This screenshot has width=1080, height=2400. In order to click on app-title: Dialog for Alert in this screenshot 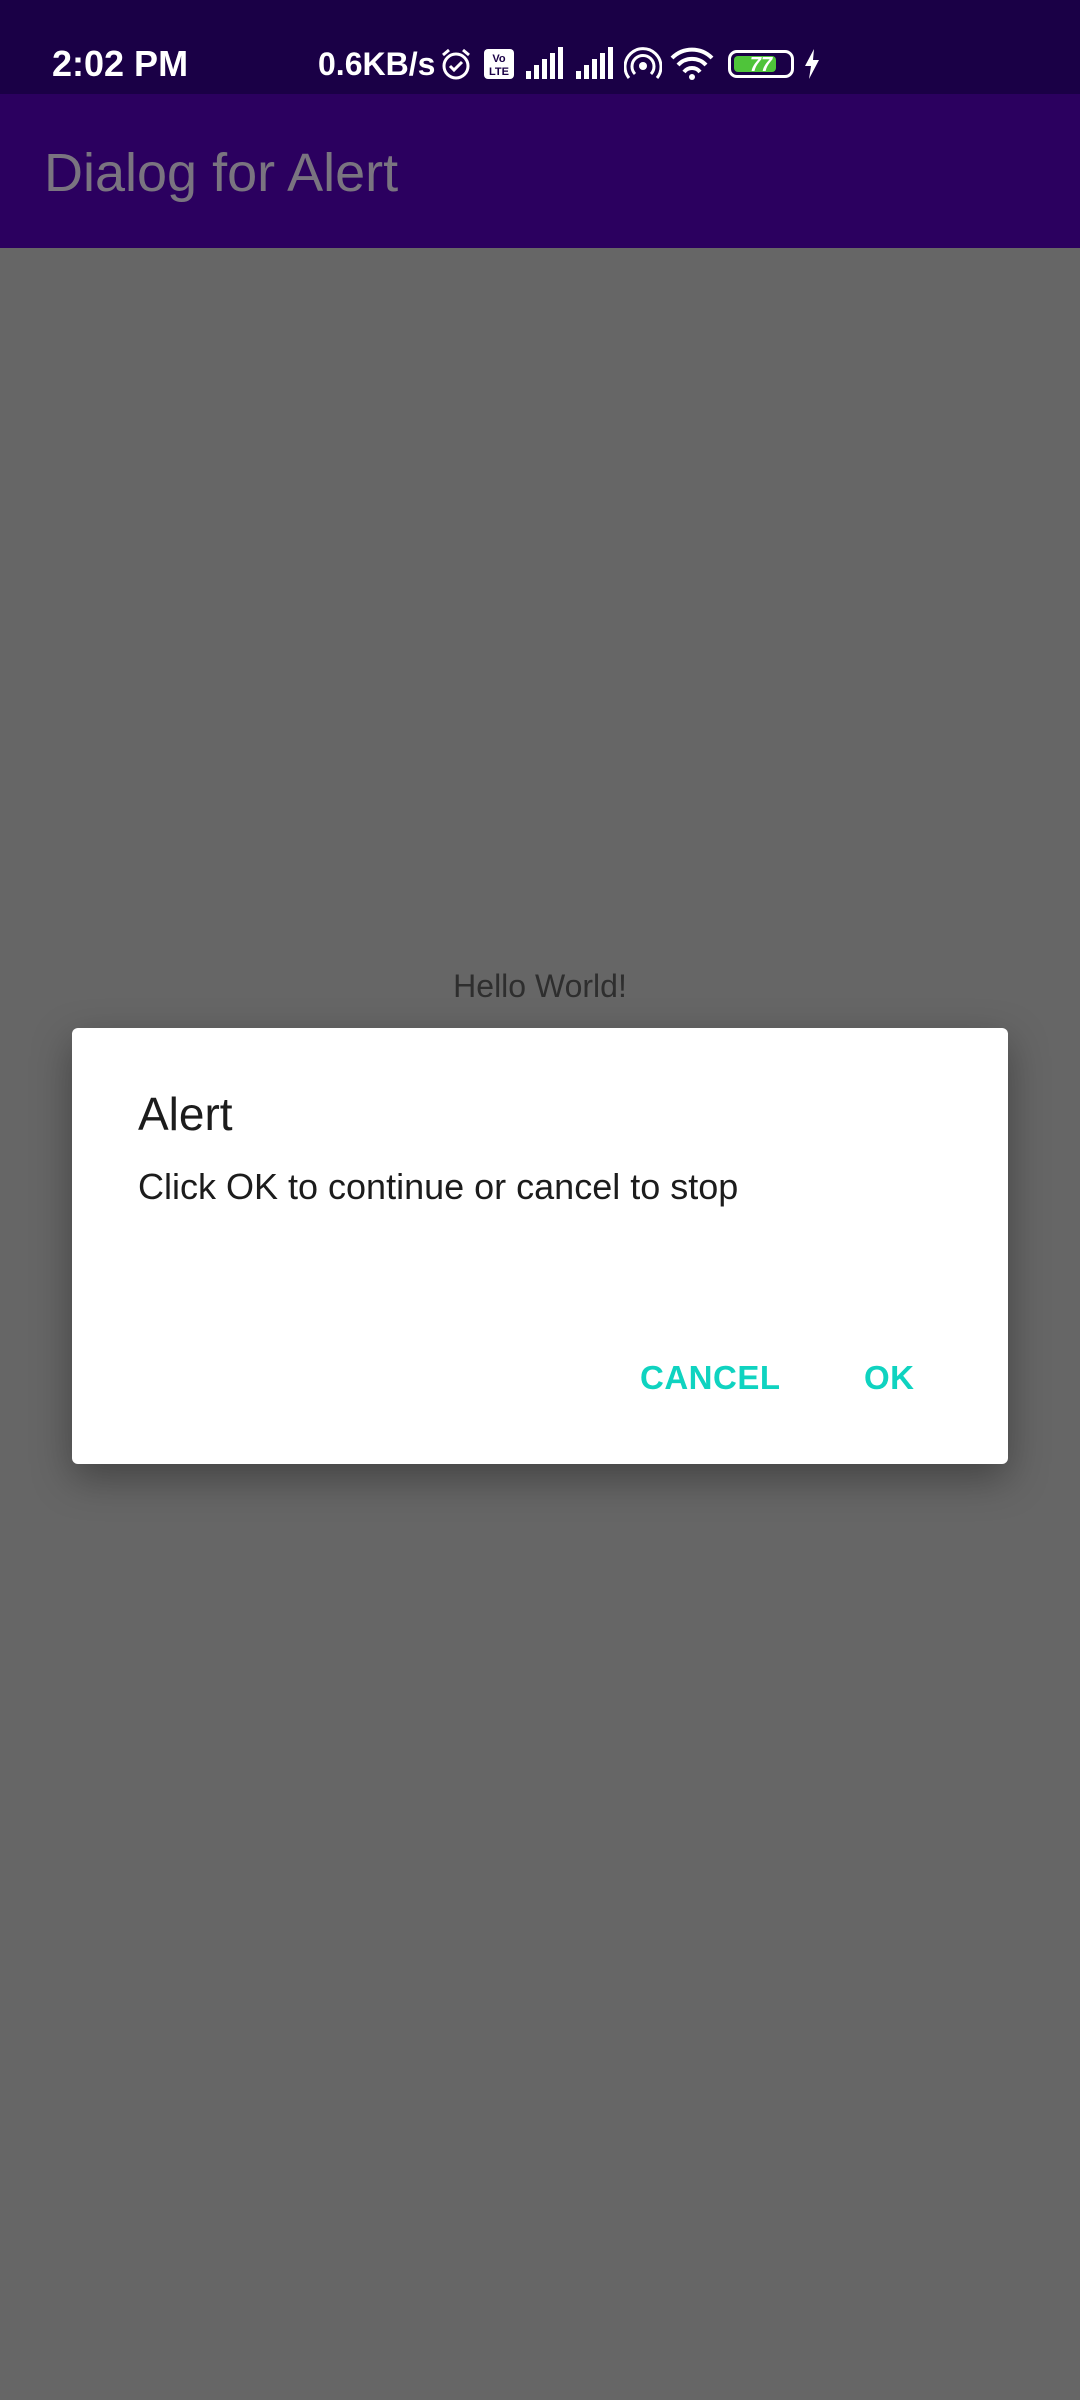, I will do `click(221, 173)`.